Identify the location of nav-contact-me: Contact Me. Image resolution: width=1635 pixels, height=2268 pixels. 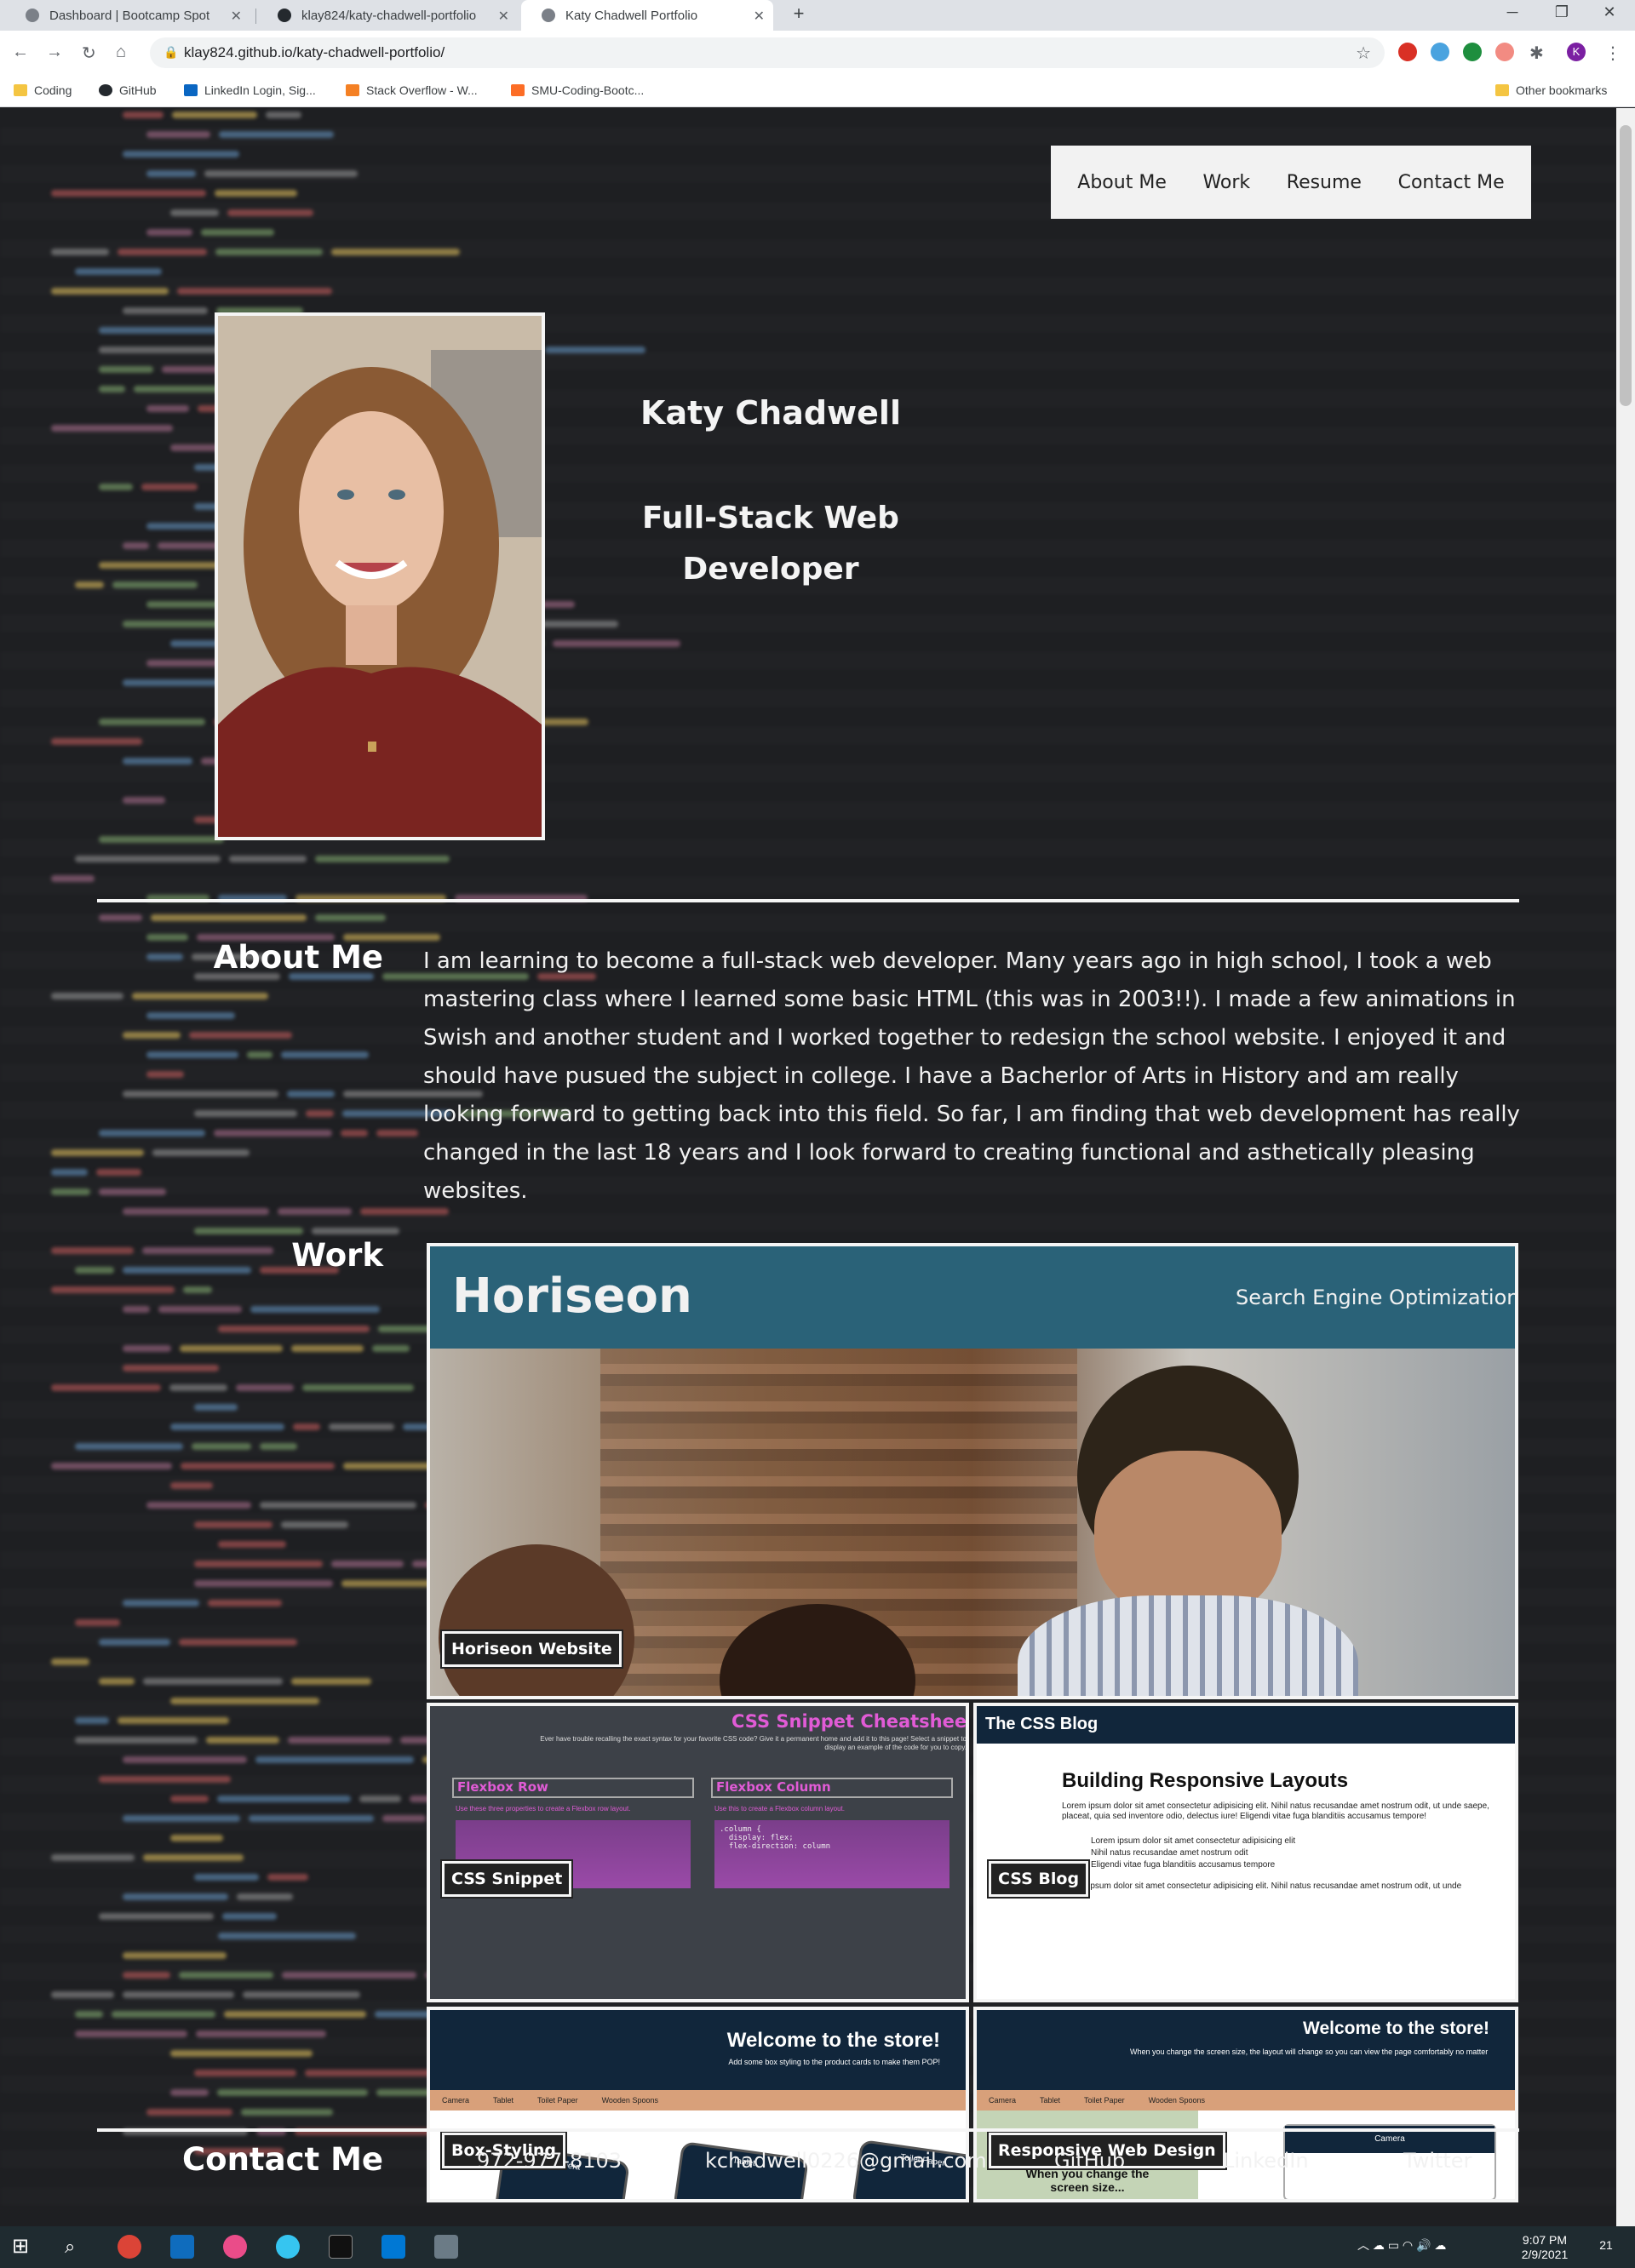
(1451, 182).